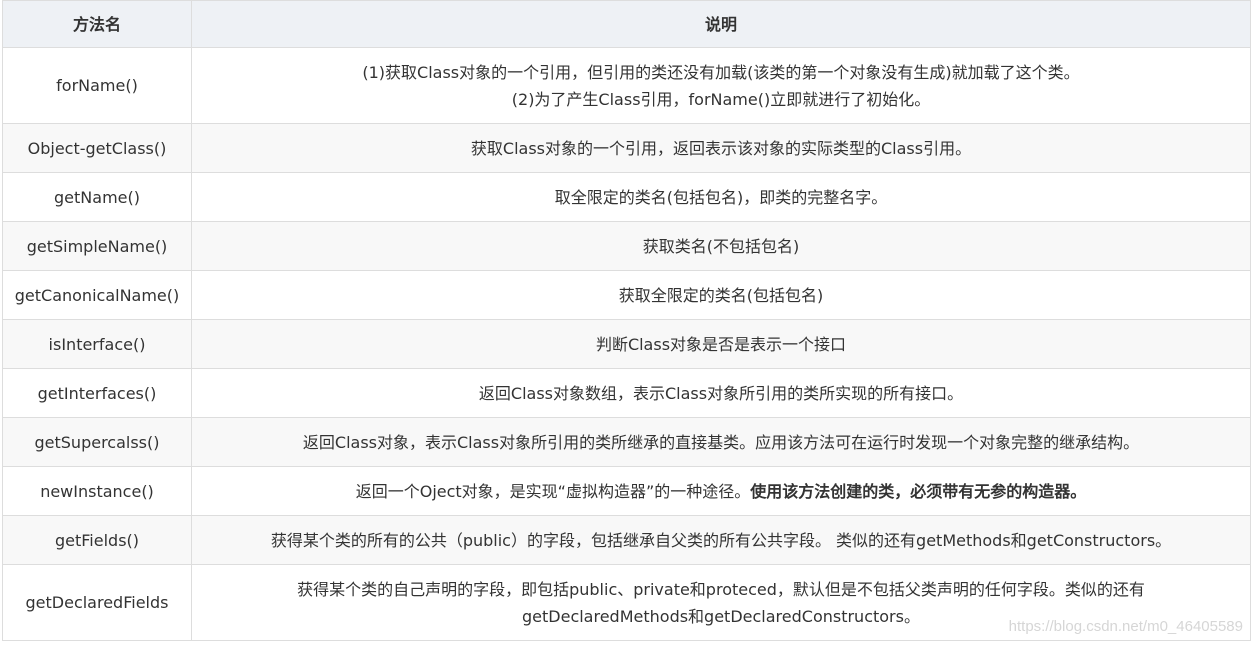 The height and width of the screenshot is (645, 1253). Describe the element at coordinates (97, 442) in the screenshot. I see `method-name-cell: getSupercalss()` at that location.